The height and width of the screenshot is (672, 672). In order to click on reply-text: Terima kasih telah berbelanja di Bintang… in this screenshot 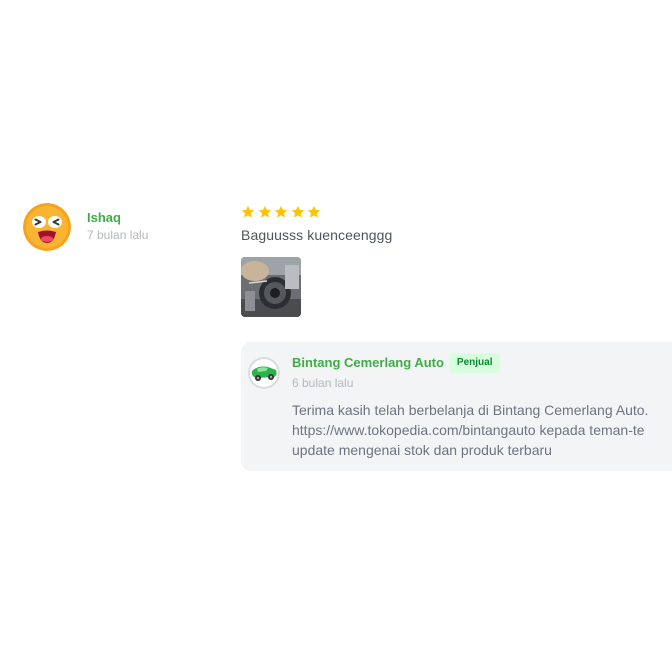, I will do `click(482, 430)`.